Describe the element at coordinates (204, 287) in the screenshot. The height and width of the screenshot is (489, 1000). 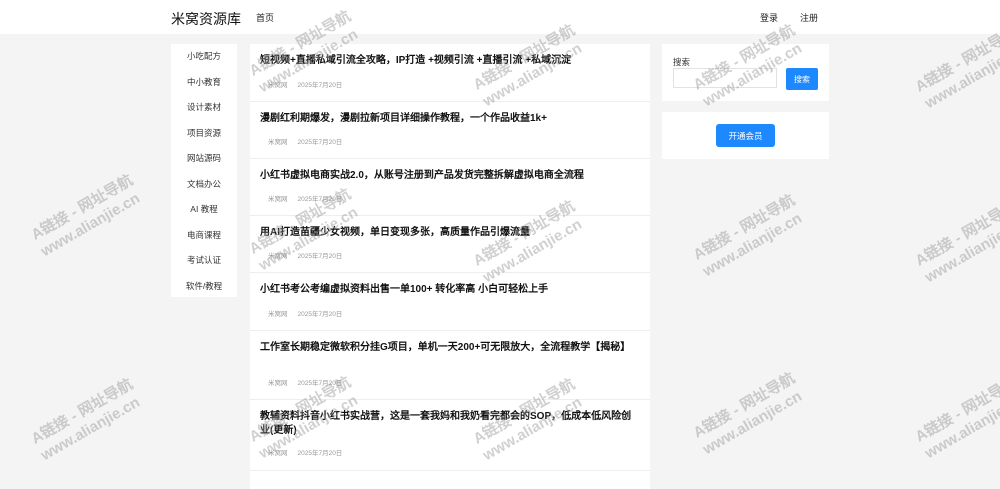
I see `sidebar-item-software-tutorials: 软件/教程` at that location.